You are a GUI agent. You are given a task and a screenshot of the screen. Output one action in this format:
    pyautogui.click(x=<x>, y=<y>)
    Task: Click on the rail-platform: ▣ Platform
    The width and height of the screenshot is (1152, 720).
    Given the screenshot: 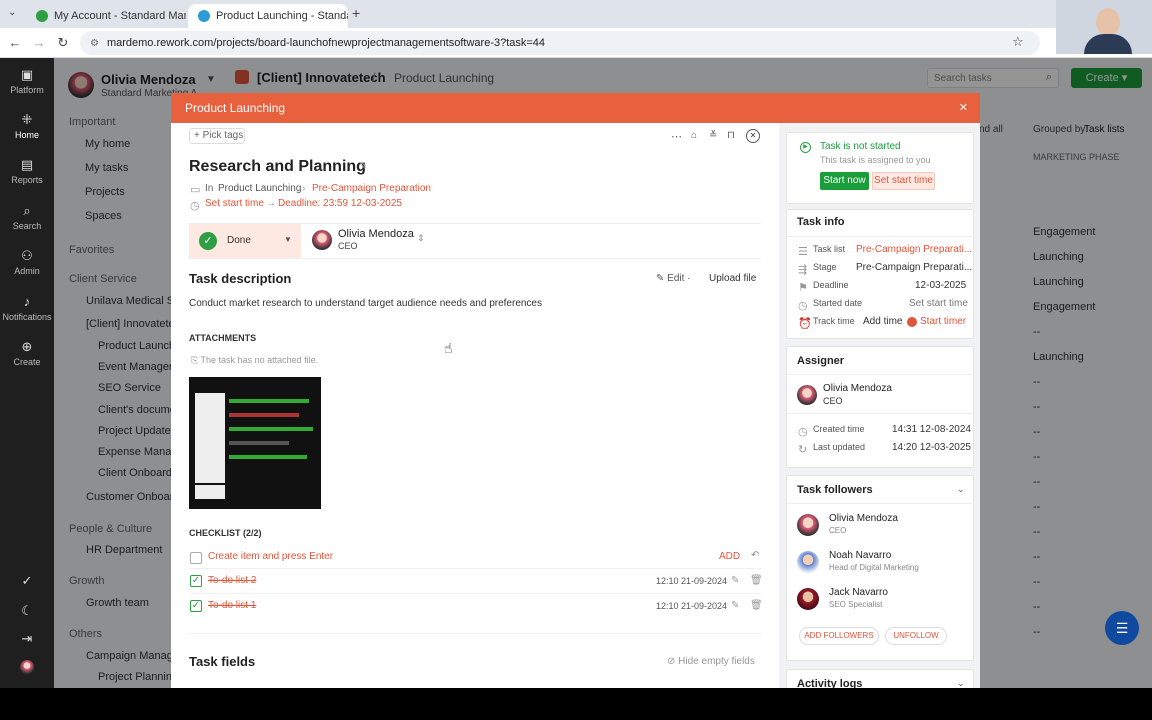 What is the action you would take?
    pyautogui.click(x=27, y=81)
    